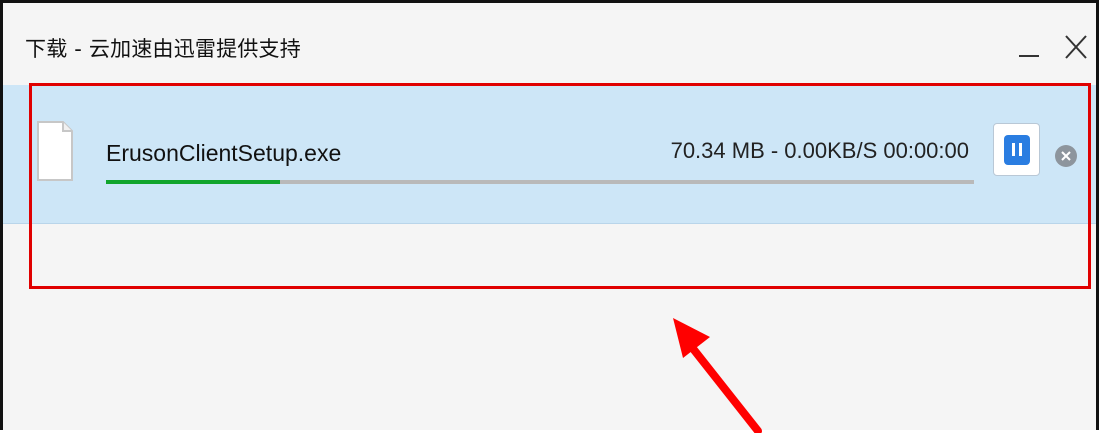 Image resolution: width=1099 pixels, height=433 pixels. Describe the element at coordinates (163, 49) in the screenshot. I see `window-title: 下载 - 云加速由迅雷提供支持` at that location.